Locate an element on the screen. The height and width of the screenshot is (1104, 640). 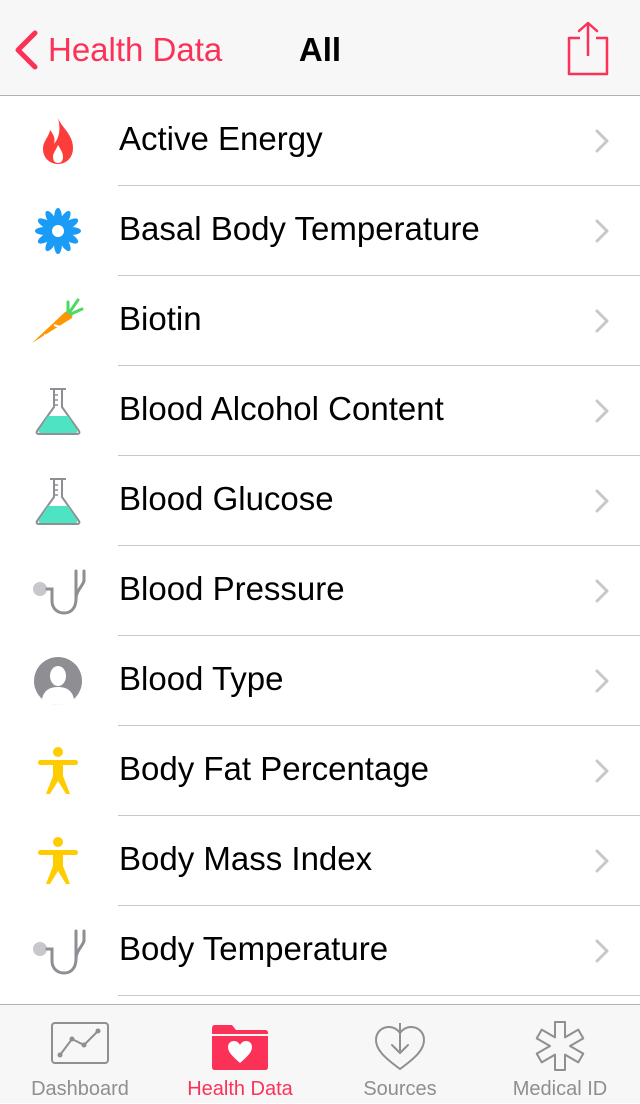
tab-health-data: Health Data is located at coordinates (240, 1054).